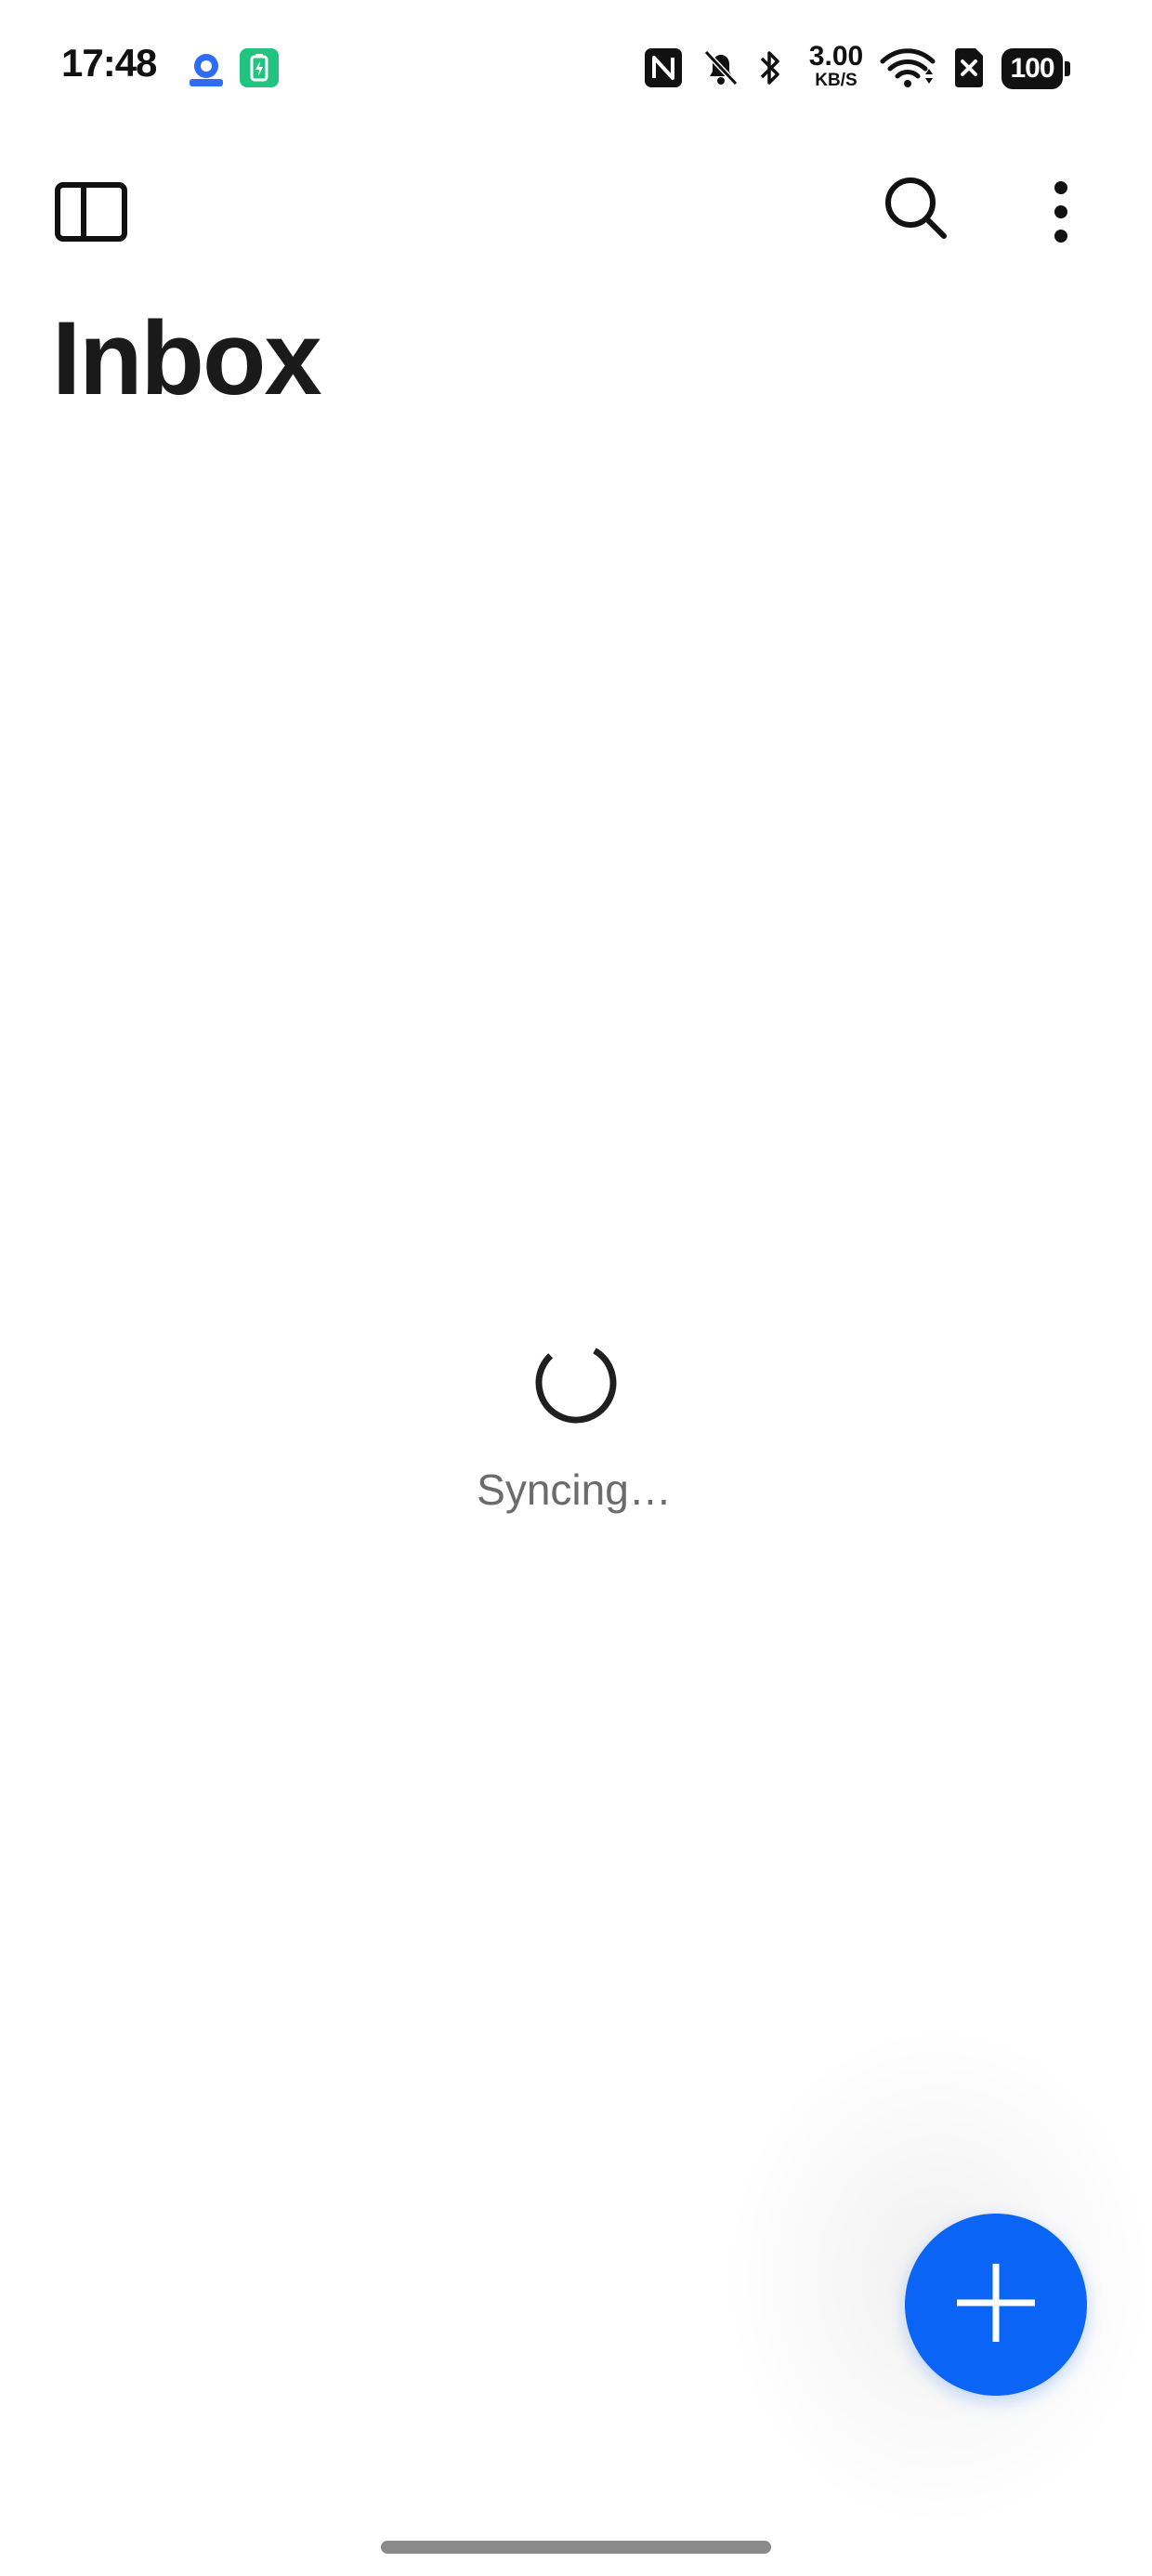 The width and height of the screenshot is (1152, 2576). Describe the element at coordinates (770, 70) in the screenshot. I see `bluetooth-icon` at that location.